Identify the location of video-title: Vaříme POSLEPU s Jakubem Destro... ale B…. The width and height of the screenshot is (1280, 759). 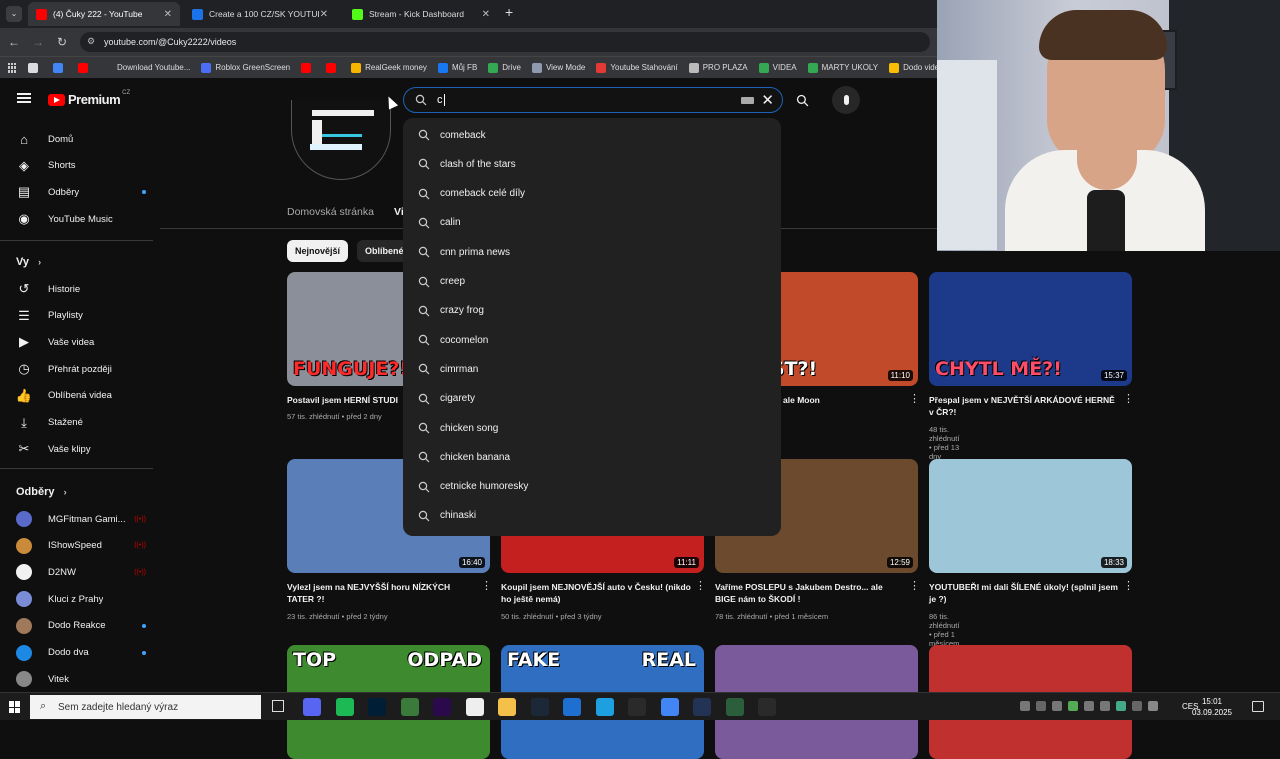
(810, 593).